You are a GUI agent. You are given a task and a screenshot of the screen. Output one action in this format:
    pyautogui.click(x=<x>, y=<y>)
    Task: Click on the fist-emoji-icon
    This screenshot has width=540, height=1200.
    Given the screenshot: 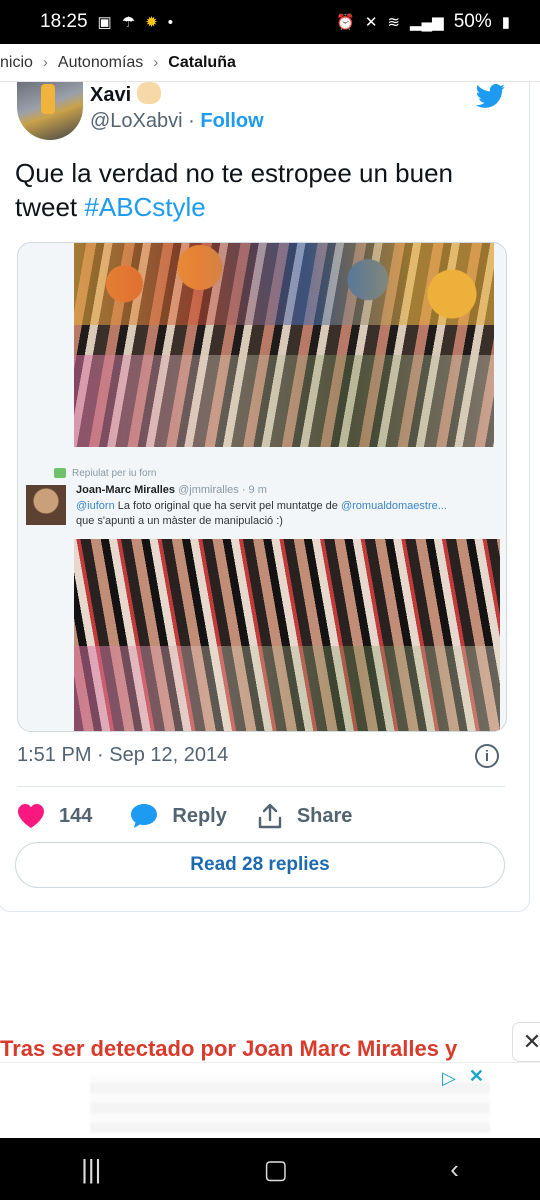 What is the action you would take?
    pyautogui.click(x=149, y=93)
    